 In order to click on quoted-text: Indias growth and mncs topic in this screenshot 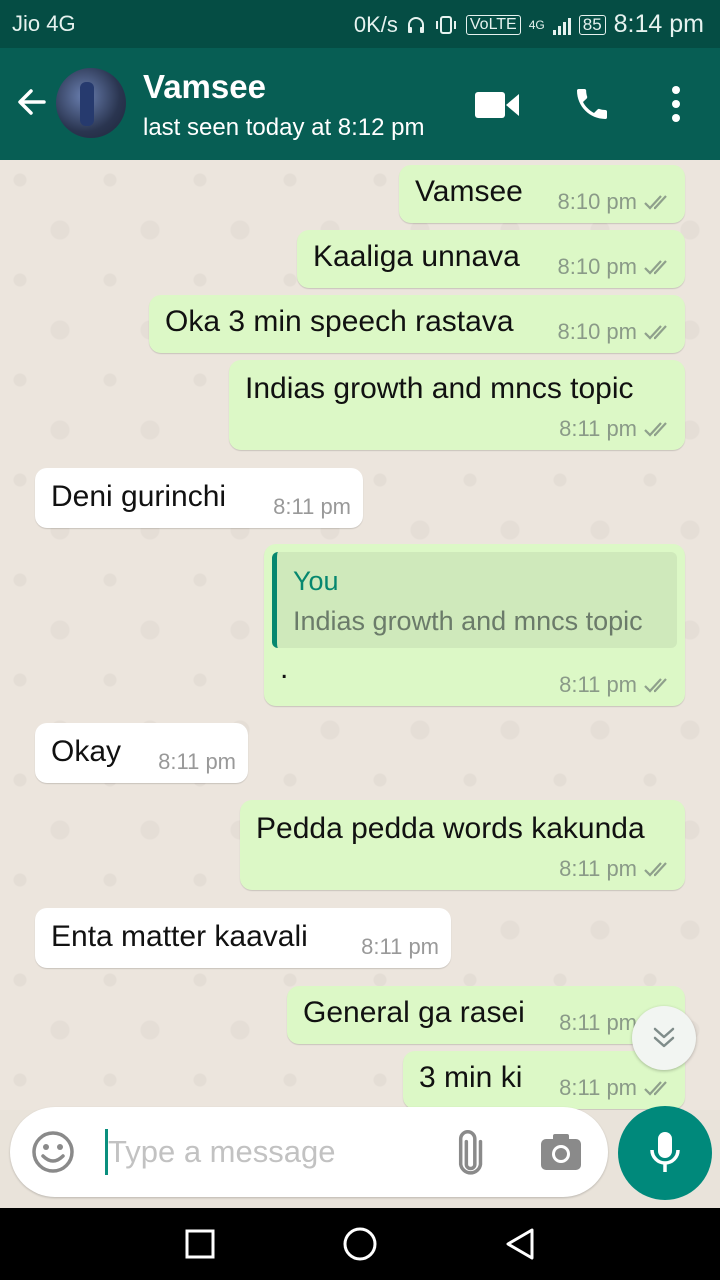, I will do `click(468, 621)`.